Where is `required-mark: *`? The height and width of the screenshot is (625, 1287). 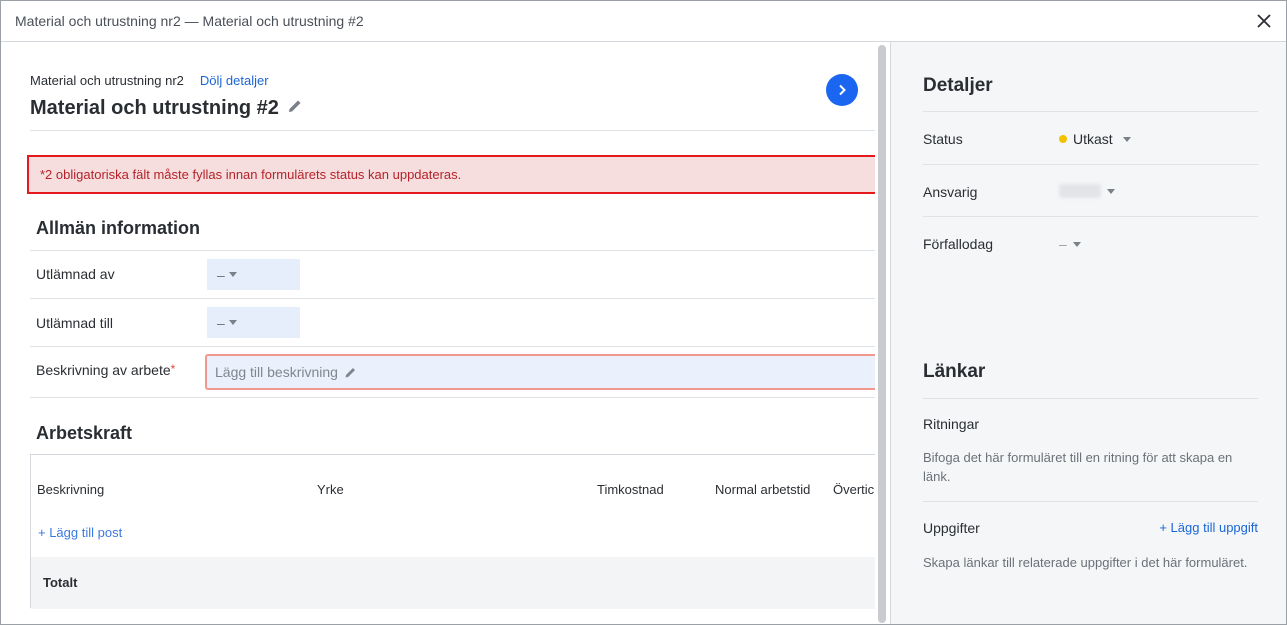 required-mark: * is located at coordinates (173, 369).